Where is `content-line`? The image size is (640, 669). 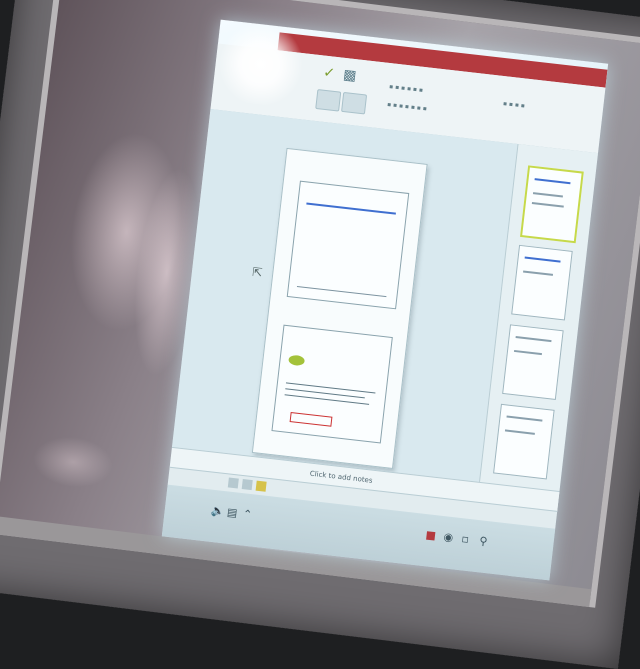 content-line is located at coordinates (330, 388).